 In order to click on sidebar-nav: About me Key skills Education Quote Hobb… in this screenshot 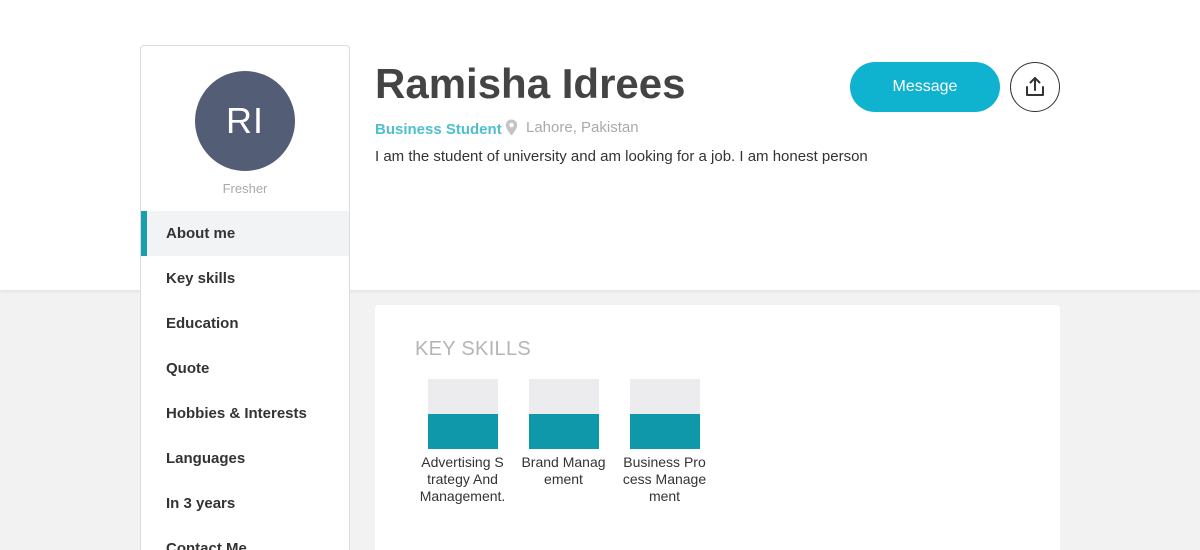, I will do `click(245, 380)`.